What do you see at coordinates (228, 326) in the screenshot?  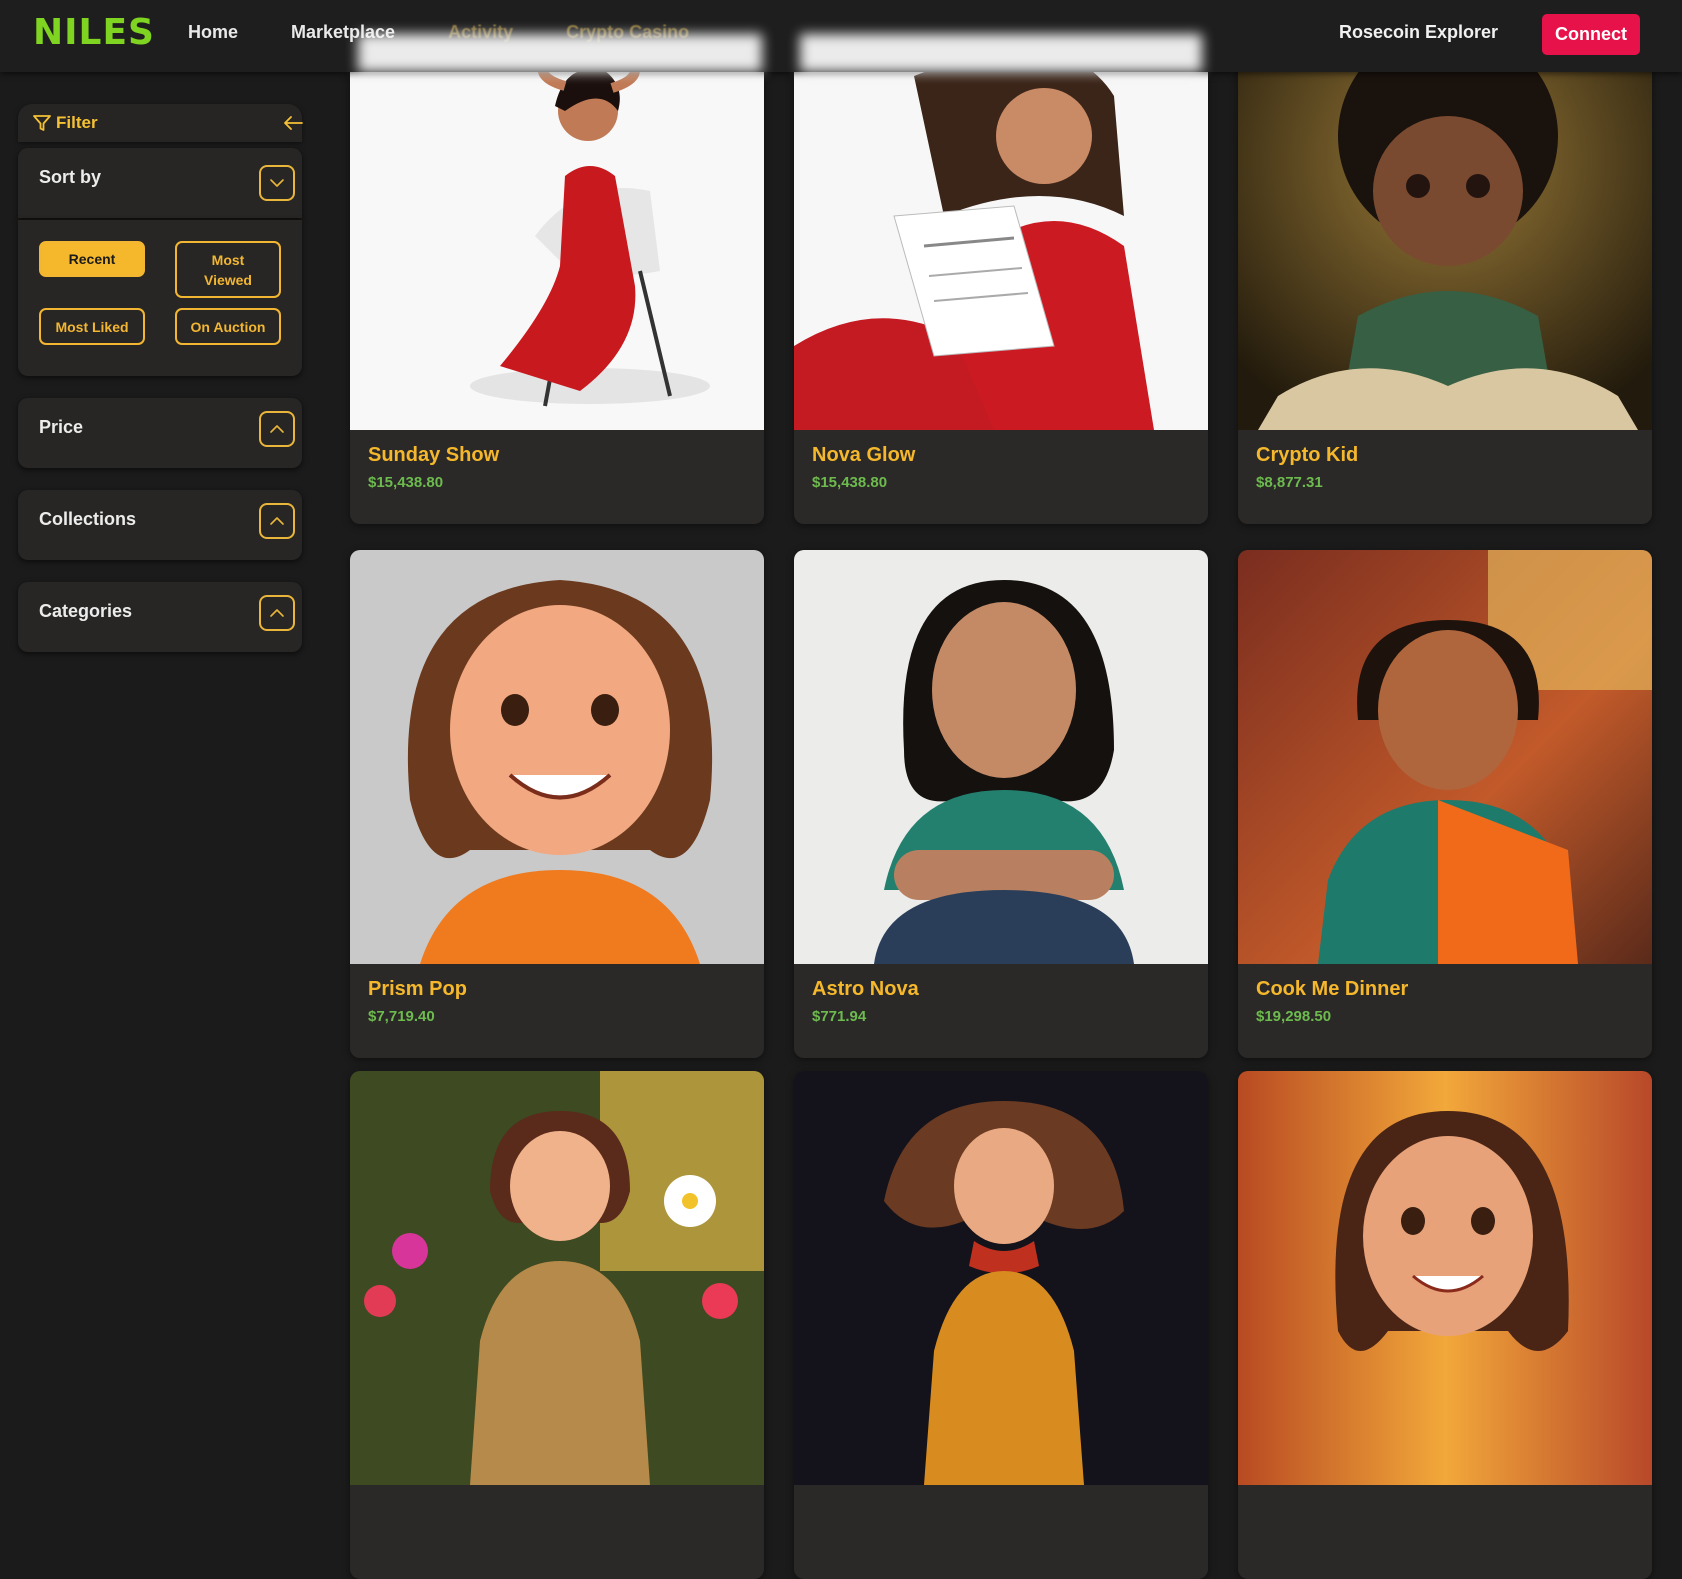 I see `sort-on-auction-button: On Auction` at bounding box center [228, 326].